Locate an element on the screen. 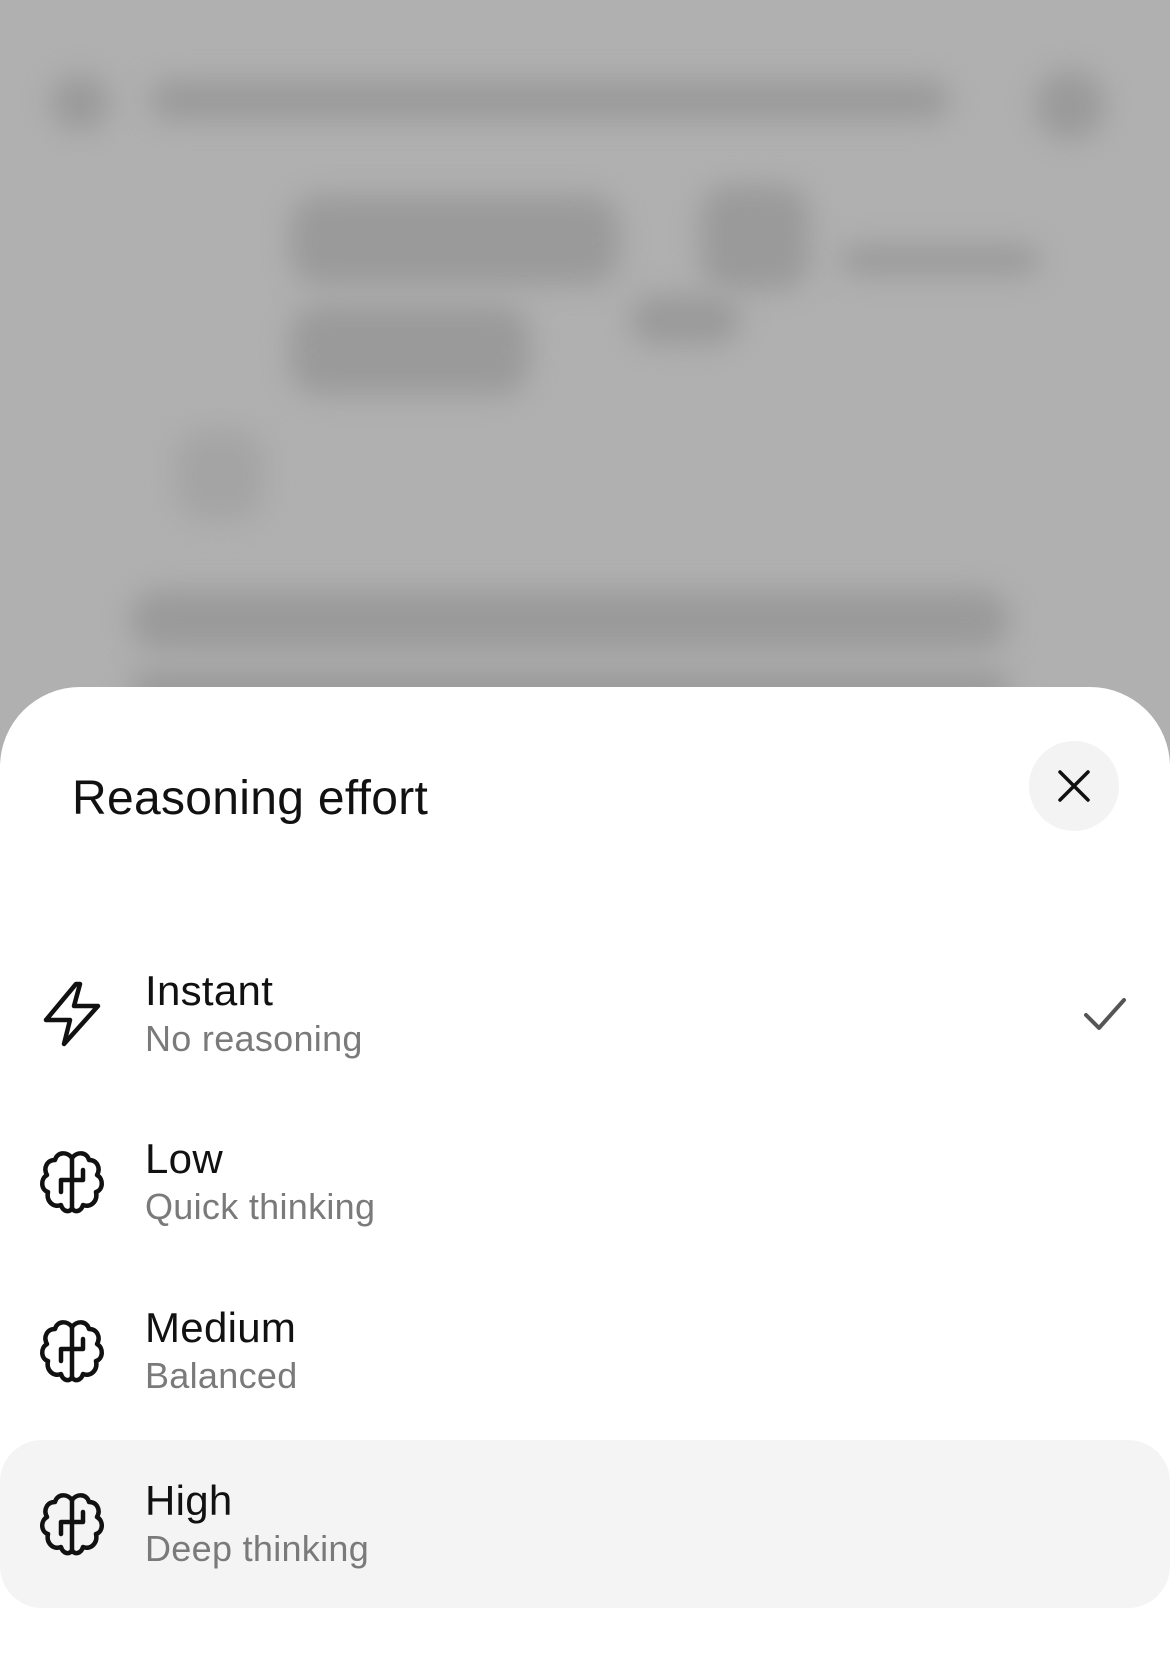 This screenshot has height=1680, width=1170. option-label: High is located at coordinates (189, 1500).